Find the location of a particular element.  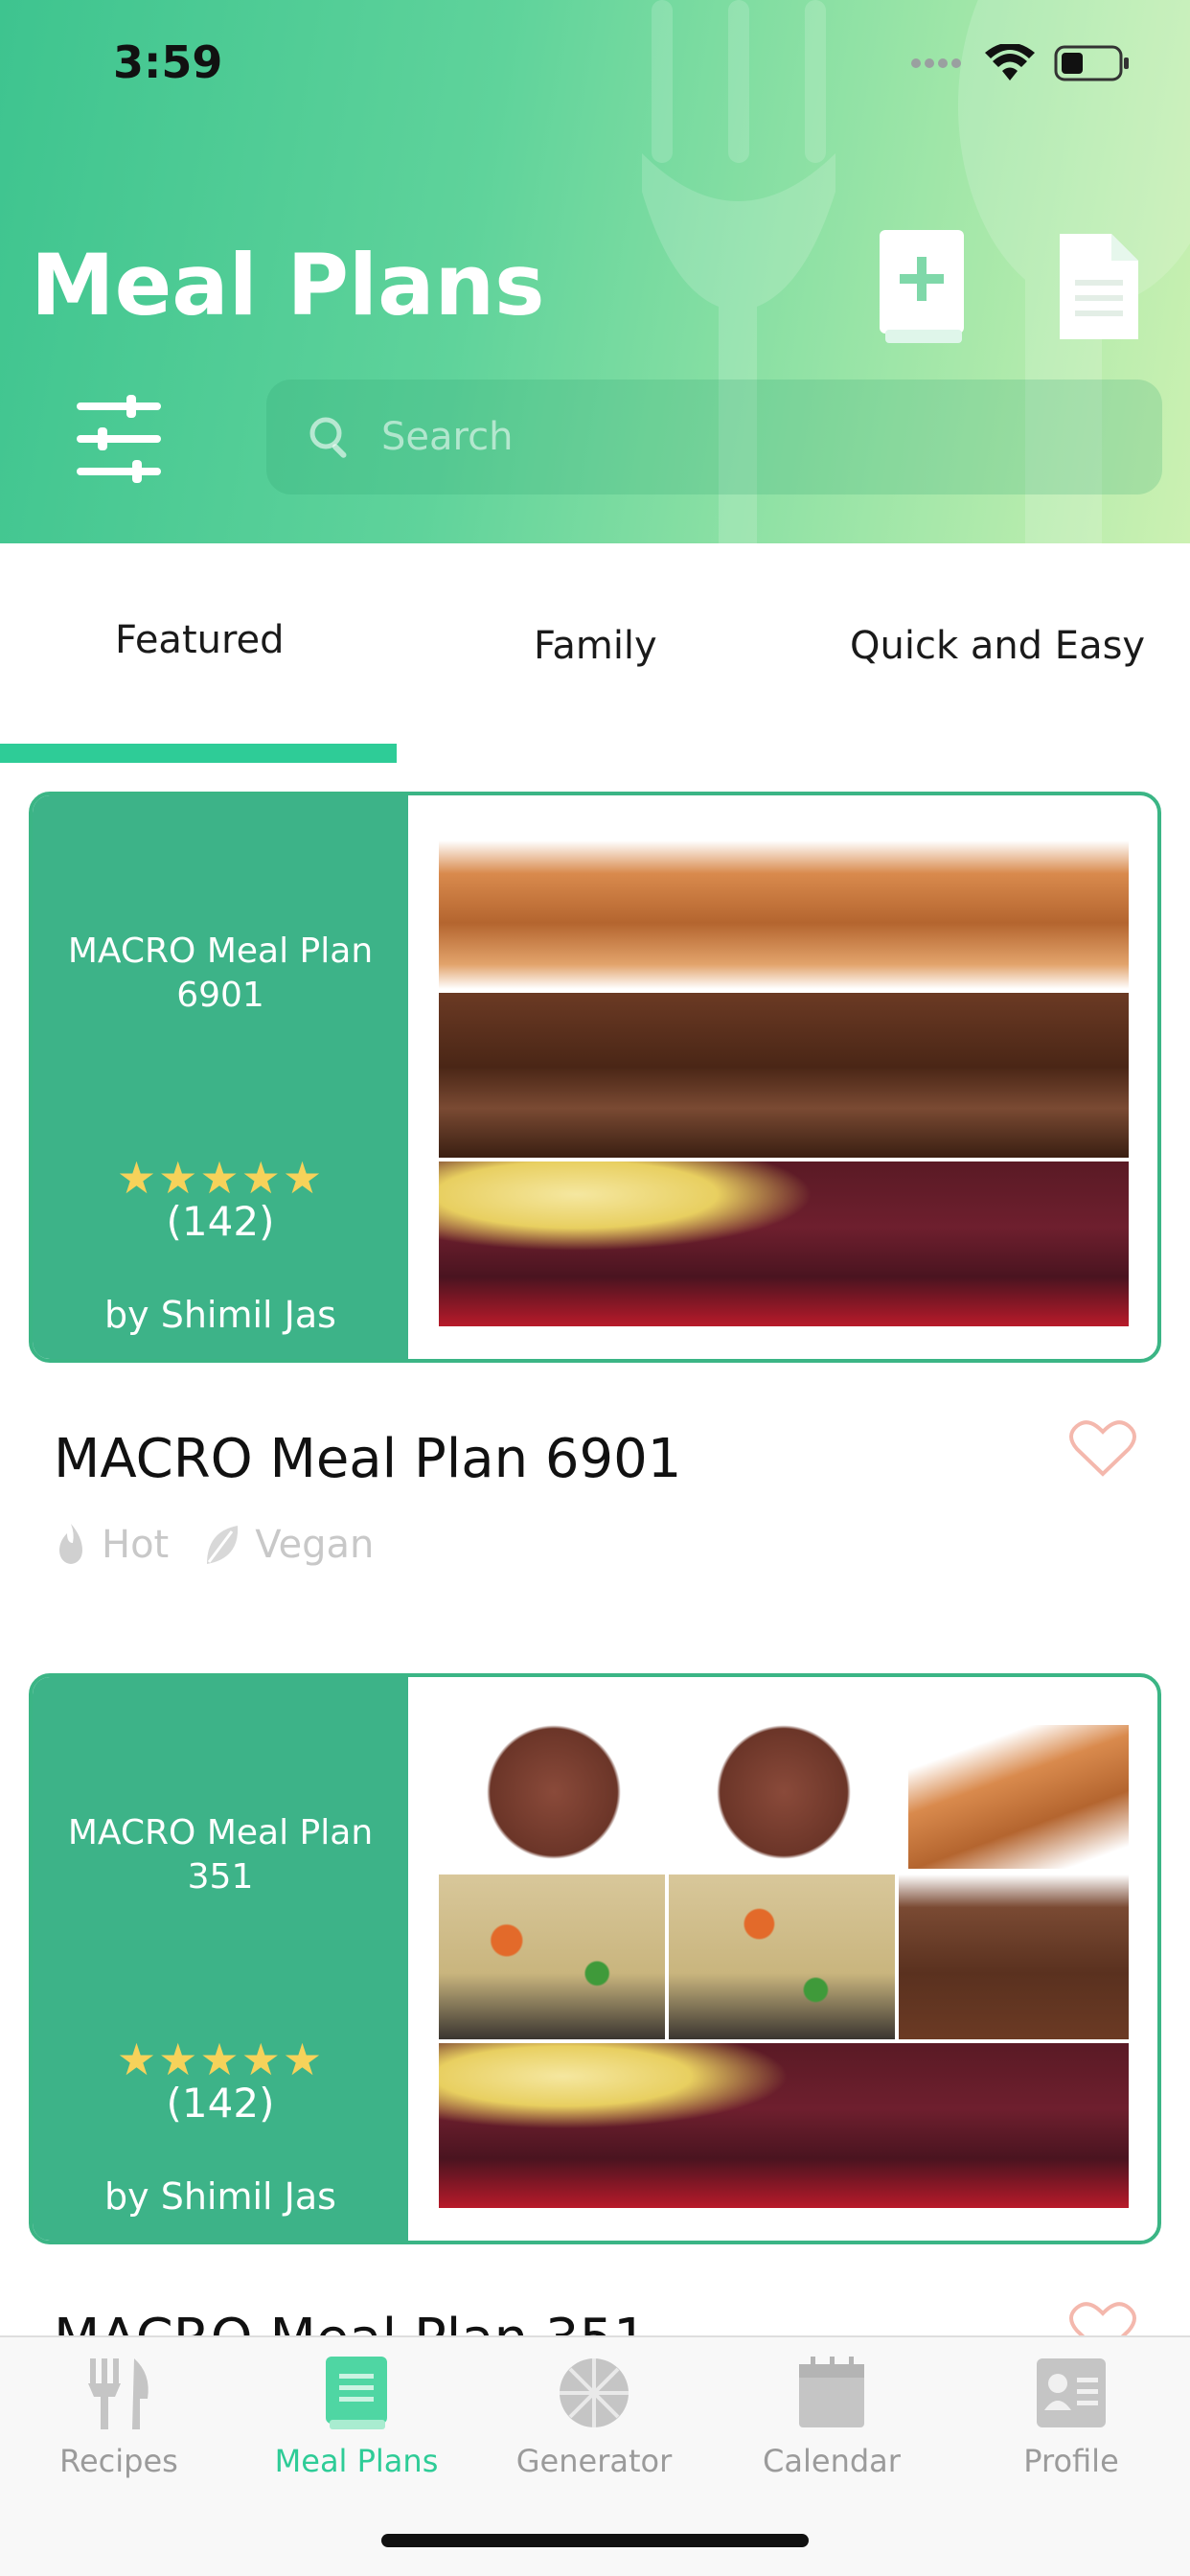

tab-featured: Featured is located at coordinates (200, 640).